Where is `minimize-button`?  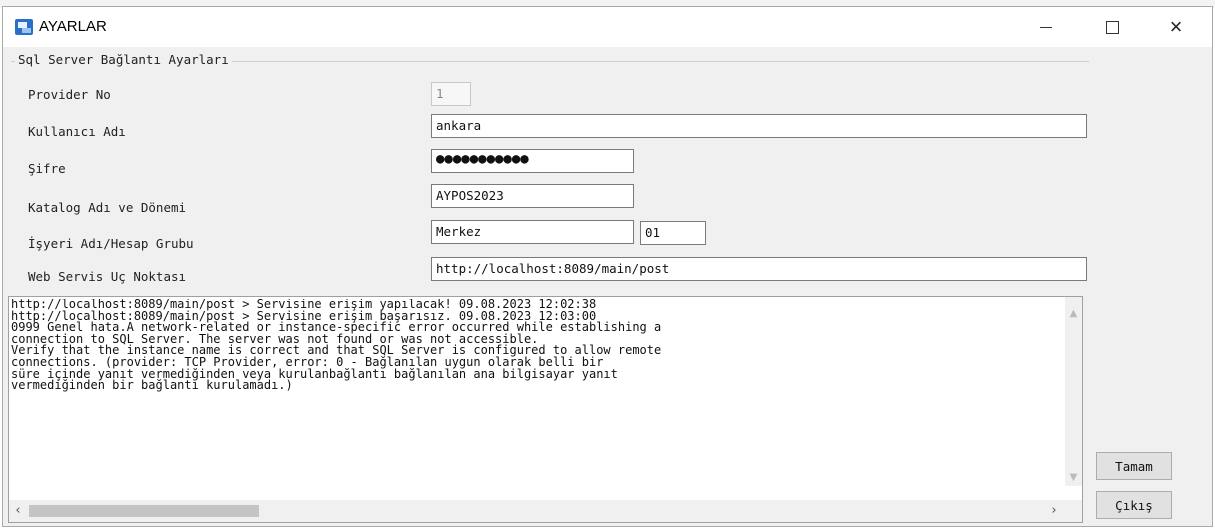 minimize-button is located at coordinates (1046, 27).